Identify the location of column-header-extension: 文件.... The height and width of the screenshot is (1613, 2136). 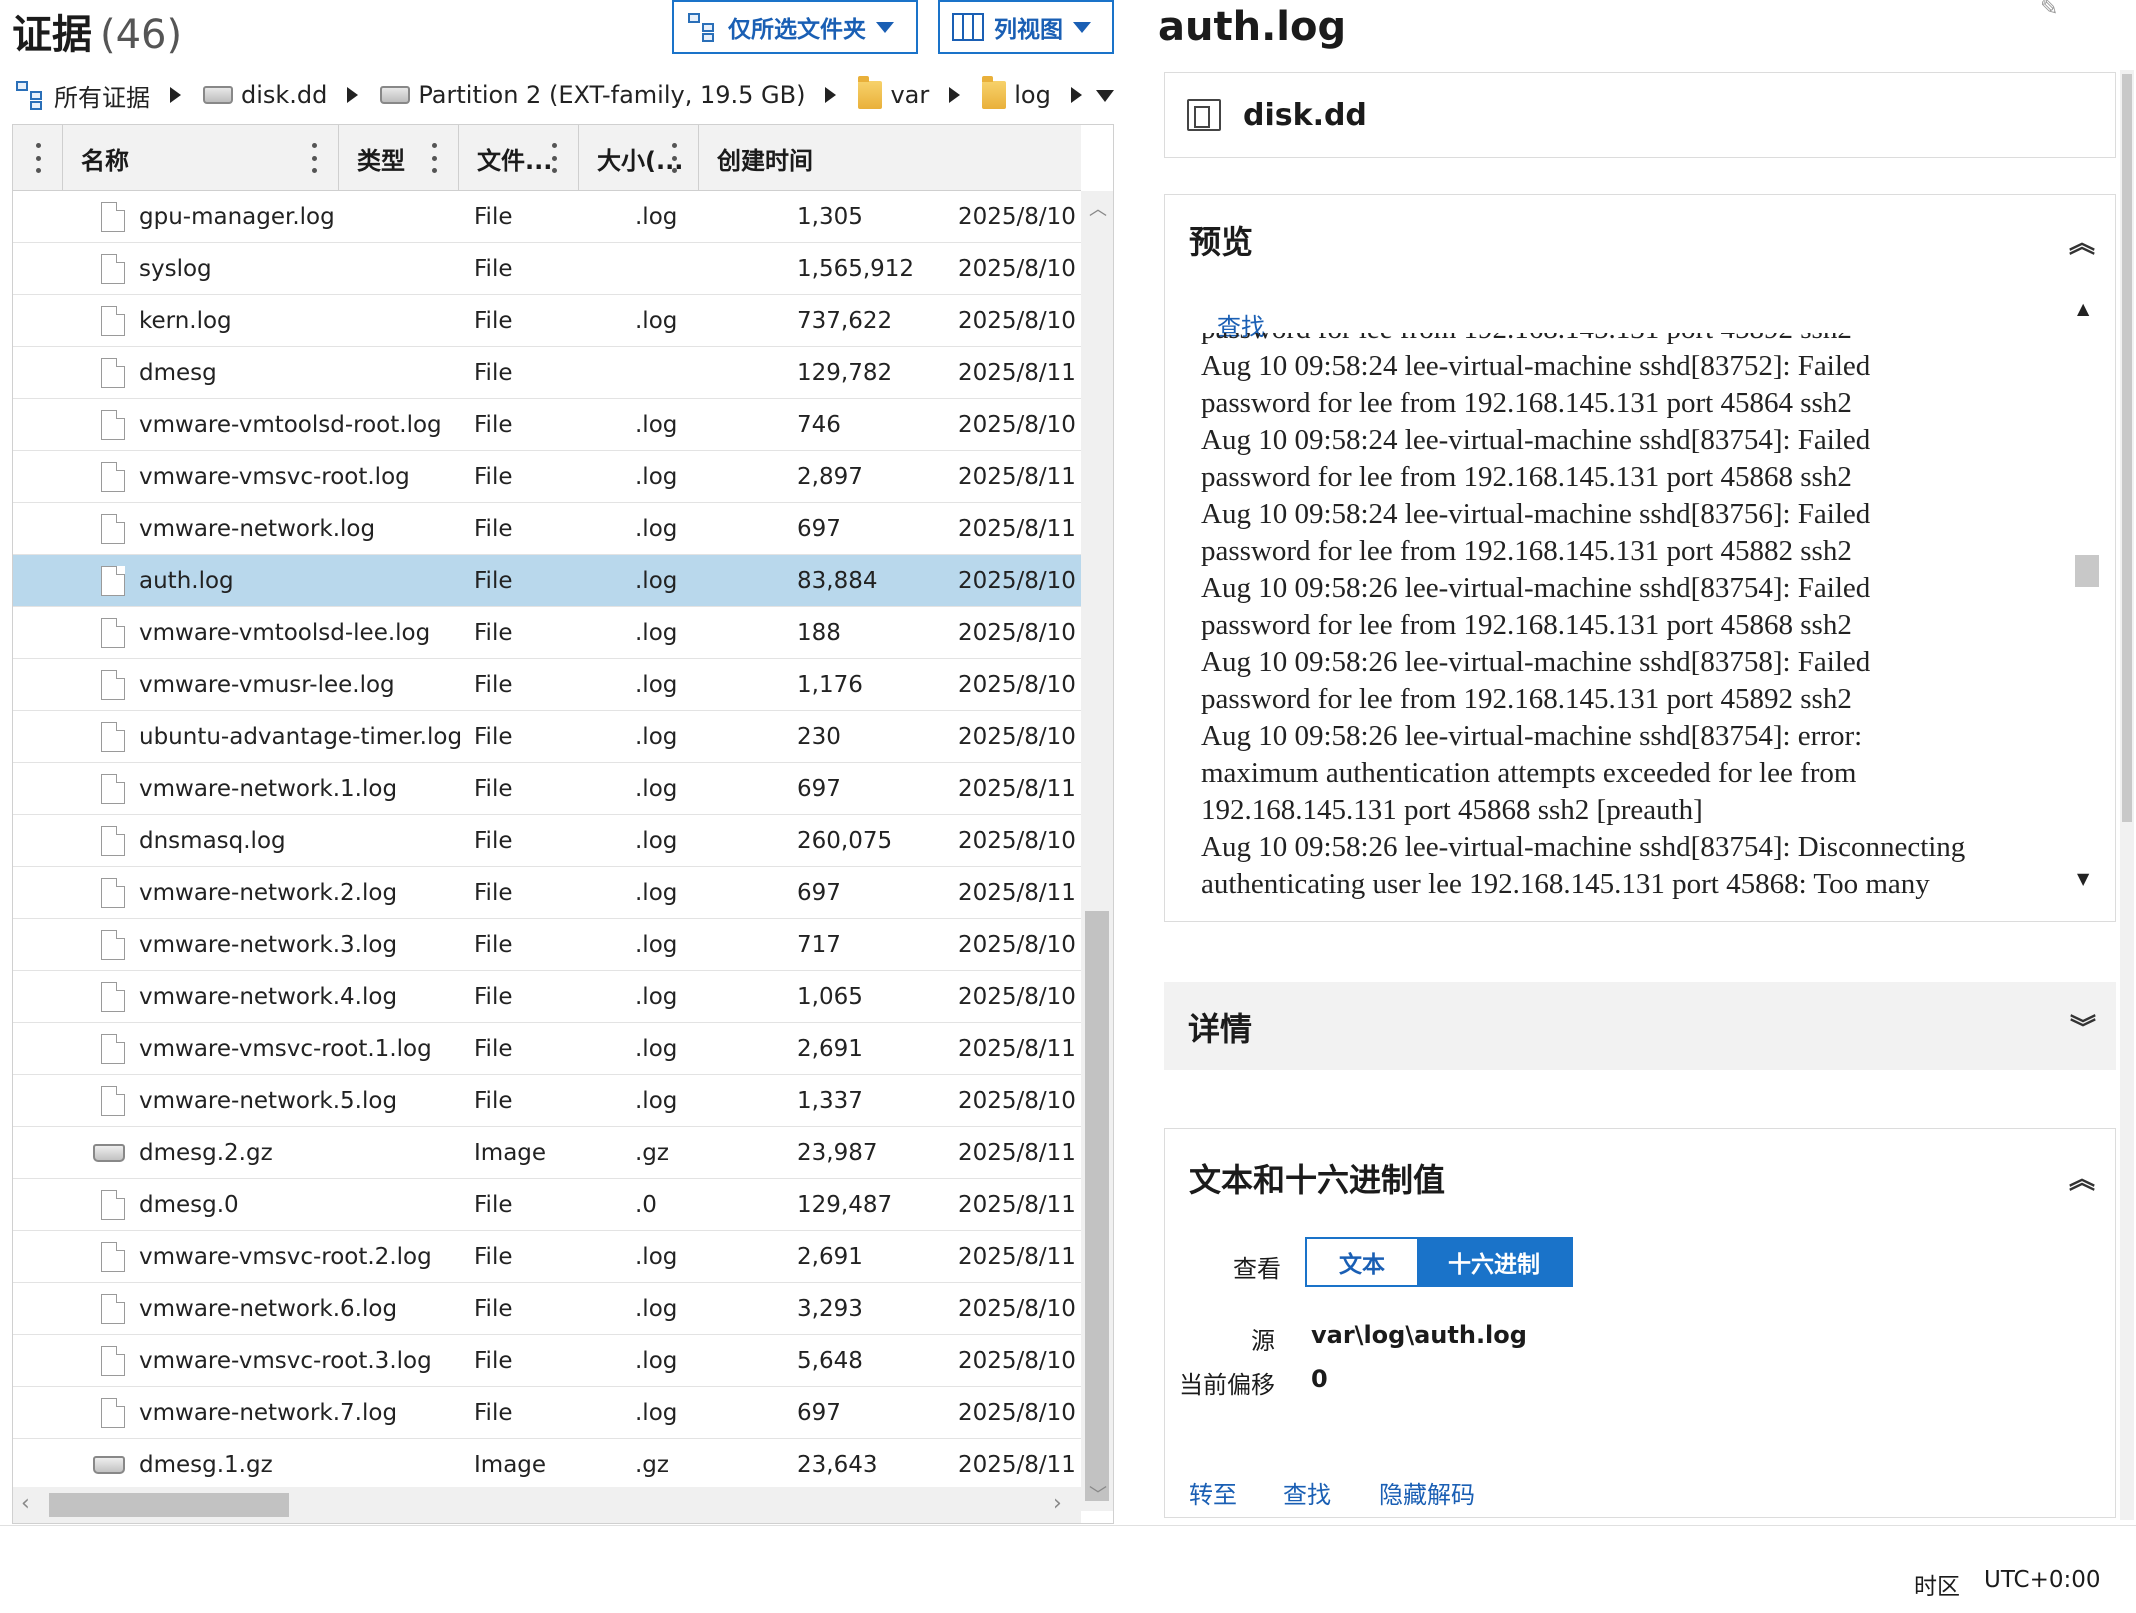
(519, 158).